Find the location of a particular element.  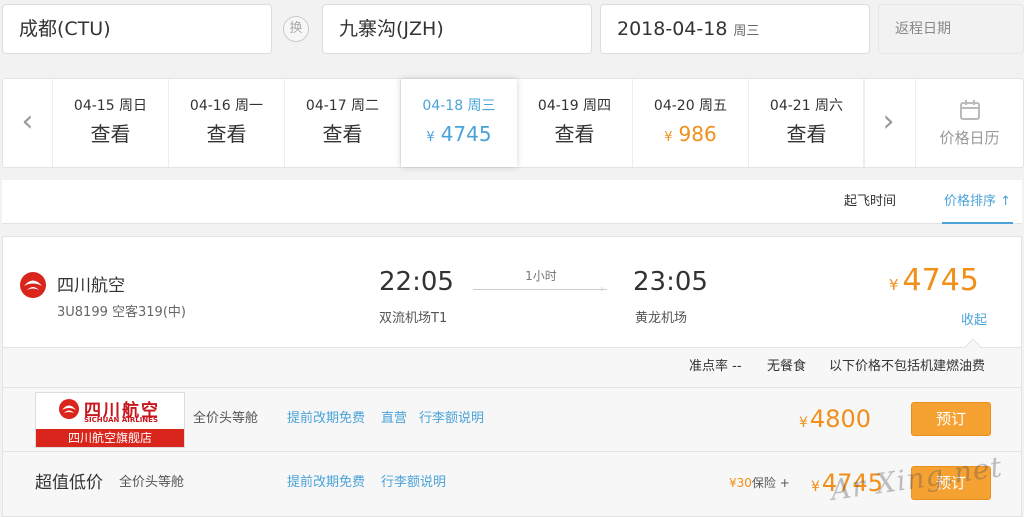

departure-date-value: 2018-04-18 is located at coordinates (672, 29).